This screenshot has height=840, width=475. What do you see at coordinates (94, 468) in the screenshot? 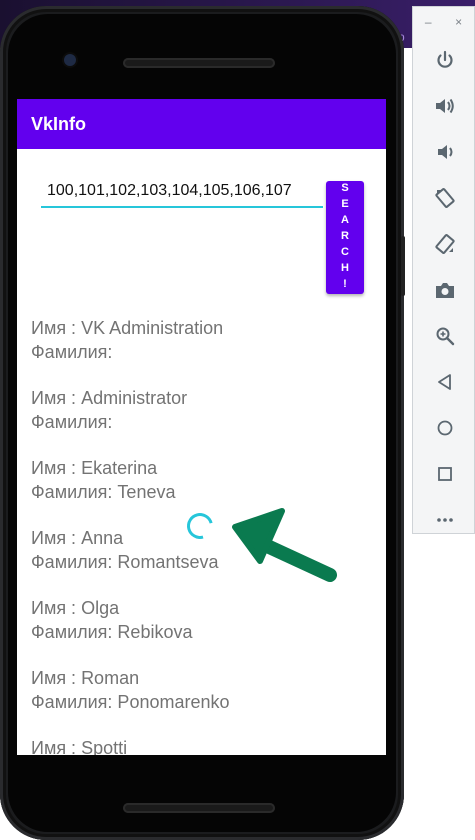
I see `first-name-label: Имя : Ekaterina` at bounding box center [94, 468].